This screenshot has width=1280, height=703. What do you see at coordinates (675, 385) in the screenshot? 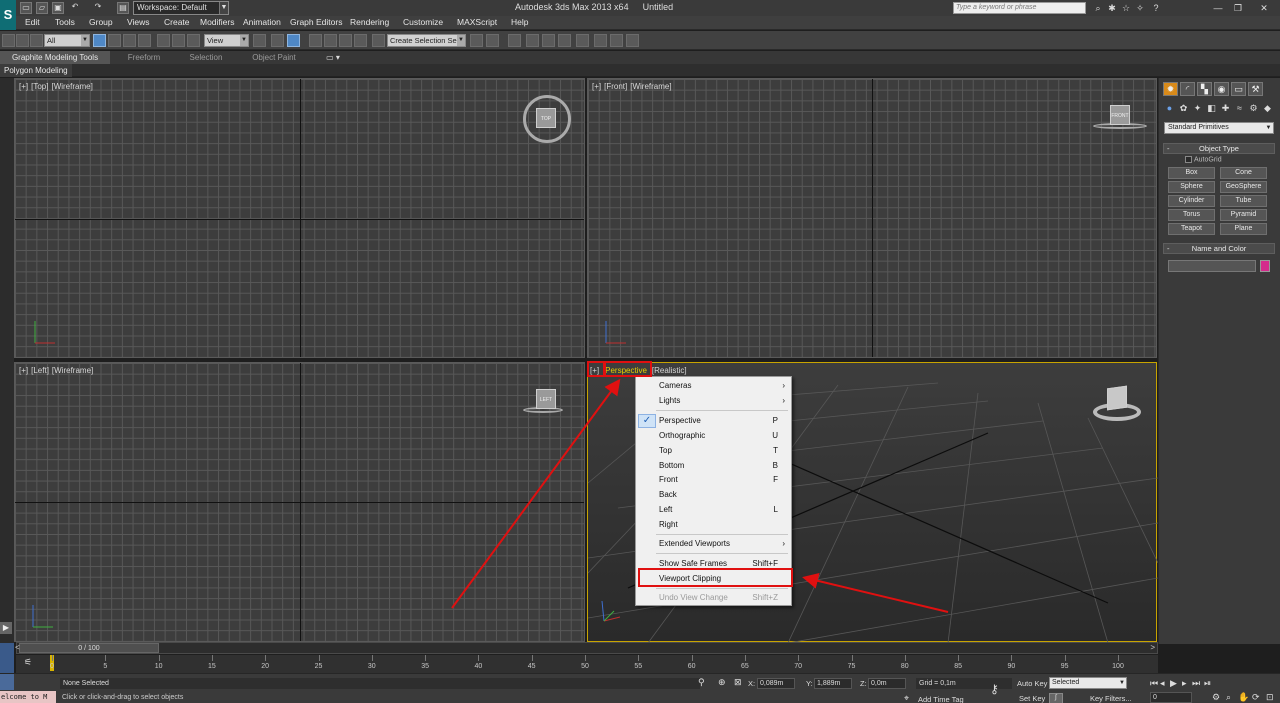
I see `menu-item-cameras: Cameras` at bounding box center [675, 385].